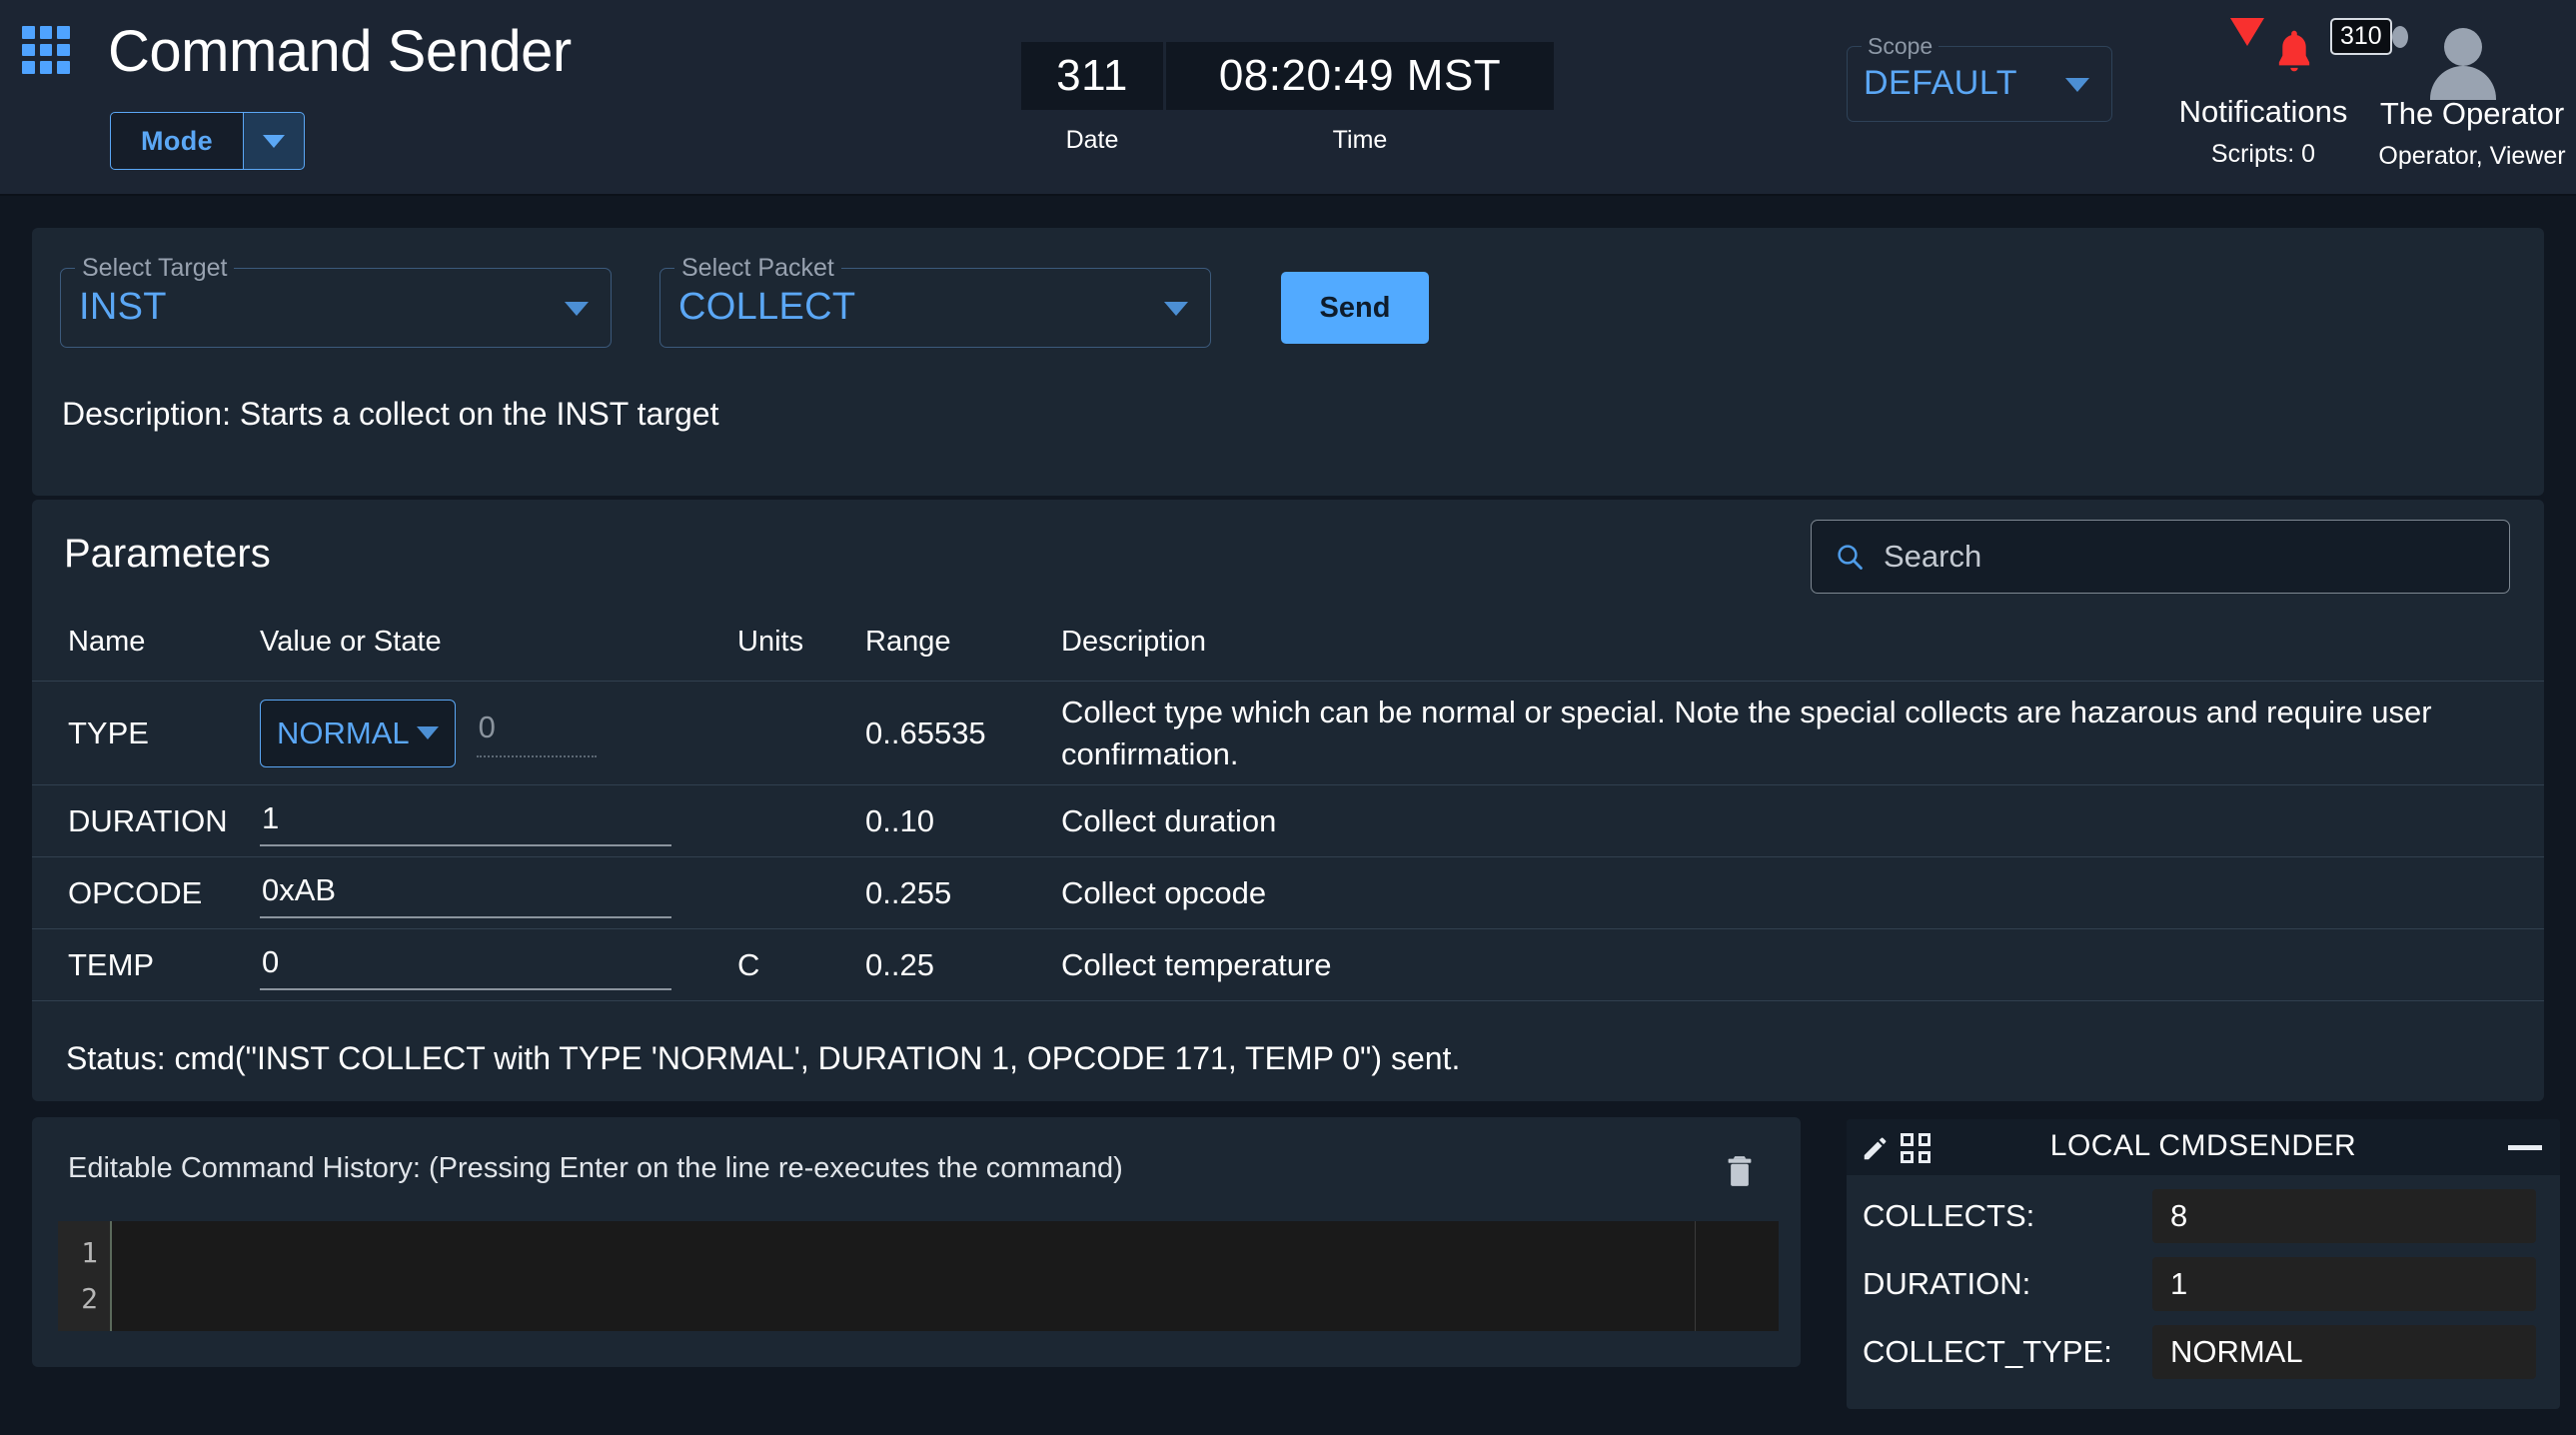 Image resolution: width=2576 pixels, height=1435 pixels. What do you see at coordinates (123, 307) in the screenshot?
I see `select-target-value: INST` at bounding box center [123, 307].